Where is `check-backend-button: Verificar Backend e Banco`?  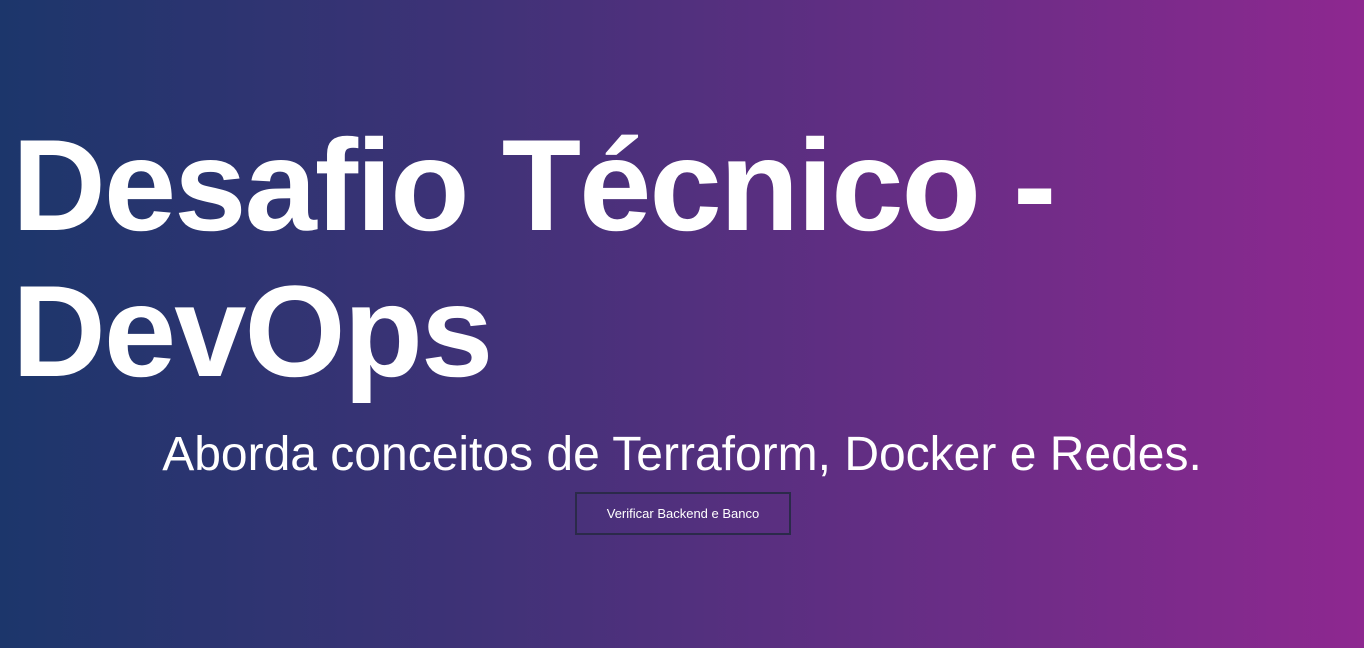 check-backend-button: Verificar Backend e Banco is located at coordinates (683, 513).